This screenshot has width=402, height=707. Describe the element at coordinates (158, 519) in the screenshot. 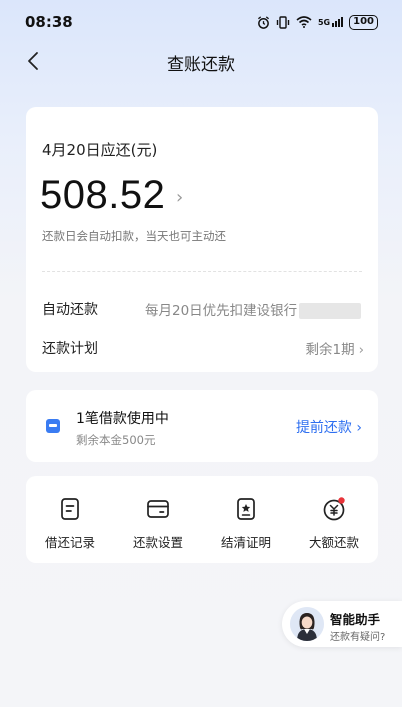

I see `repay-settings-button: 还款设置` at that location.